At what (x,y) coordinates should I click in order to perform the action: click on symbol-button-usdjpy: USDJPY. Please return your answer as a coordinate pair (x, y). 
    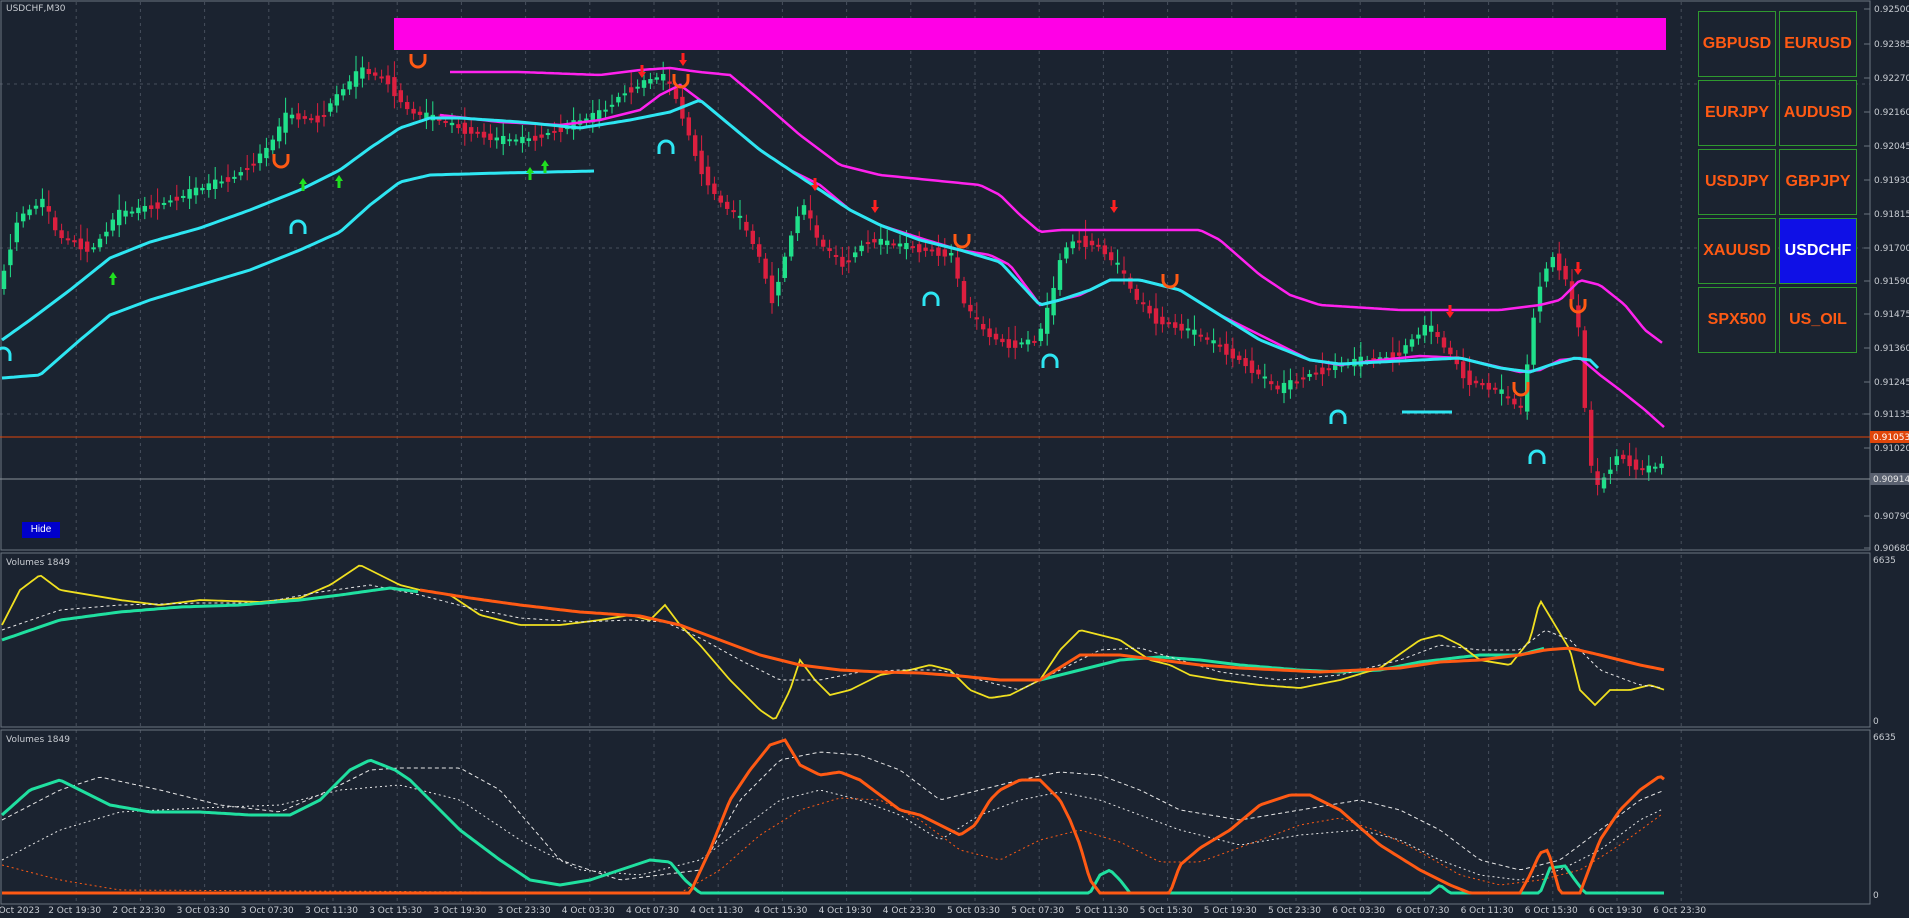
    Looking at the image, I should click on (1737, 182).